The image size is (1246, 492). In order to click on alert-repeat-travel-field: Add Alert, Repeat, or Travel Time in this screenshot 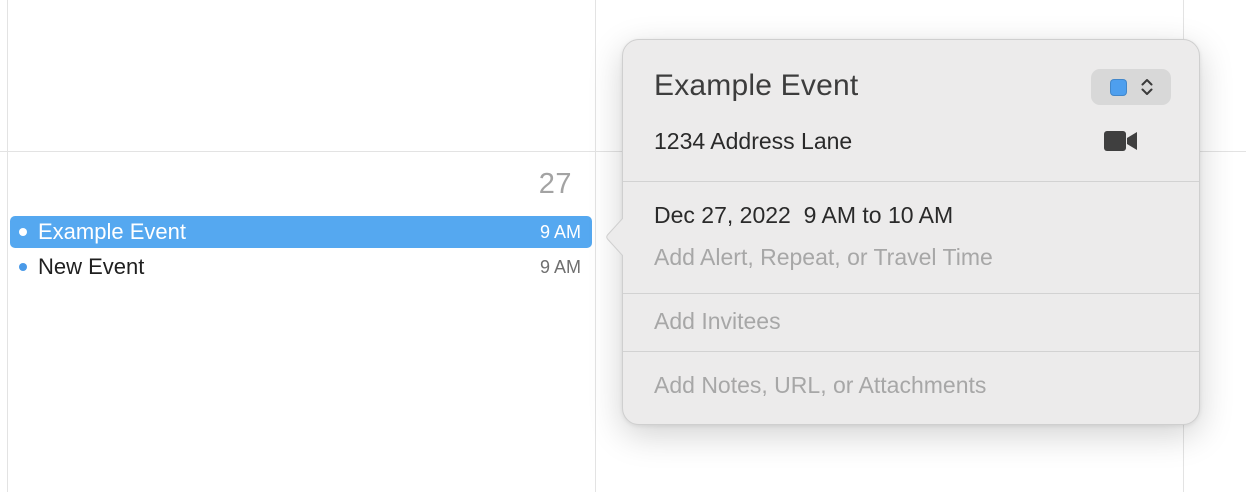, I will do `click(823, 257)`.